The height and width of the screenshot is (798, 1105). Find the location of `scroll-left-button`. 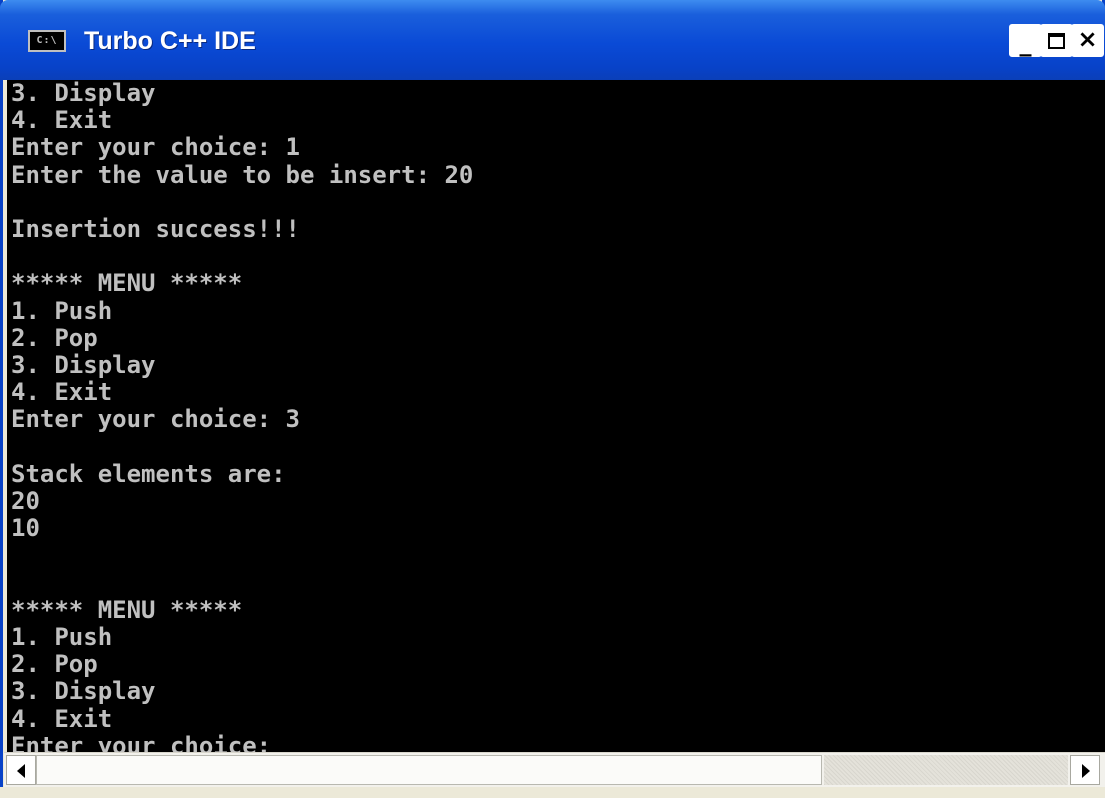

scroll-left-button is located at coordinates (21, 770).